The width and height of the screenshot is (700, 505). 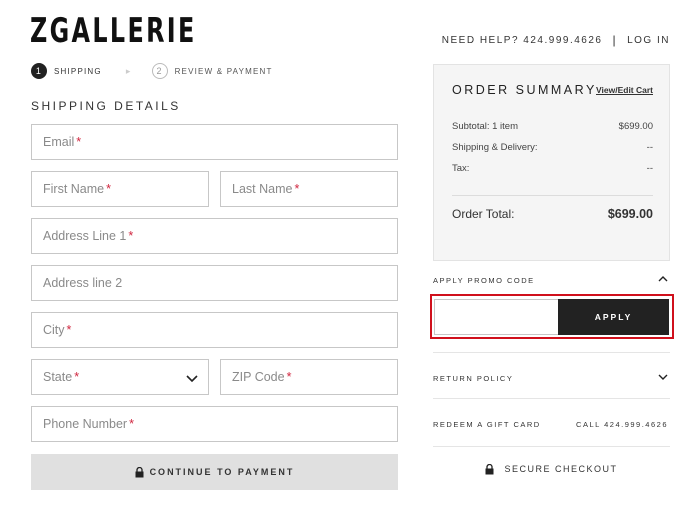 What do you see at coordinates (74, 189) in the screenshot?
I see `first-name-placeholder: First Name` at bounding box center [74, 189].